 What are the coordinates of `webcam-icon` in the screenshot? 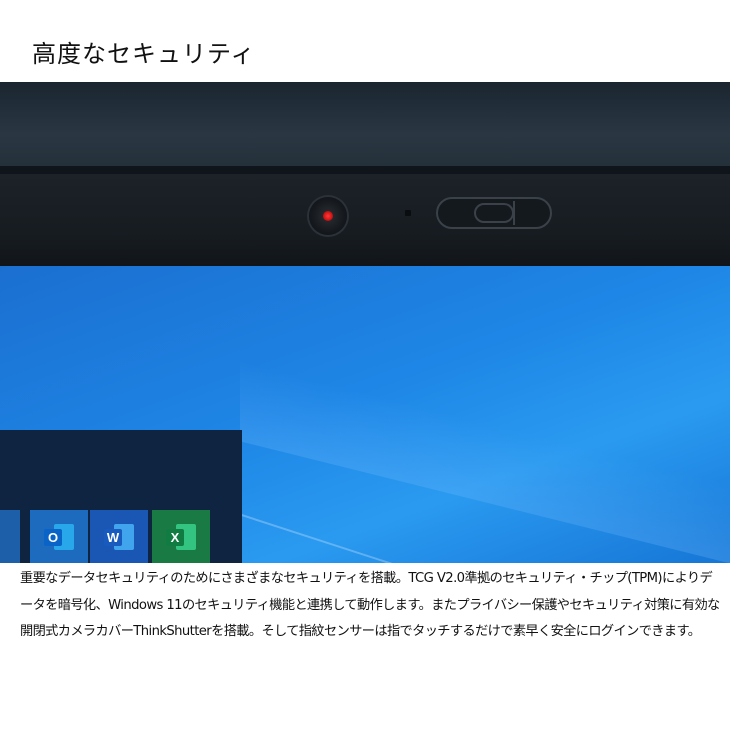 It's located at (328, 216).